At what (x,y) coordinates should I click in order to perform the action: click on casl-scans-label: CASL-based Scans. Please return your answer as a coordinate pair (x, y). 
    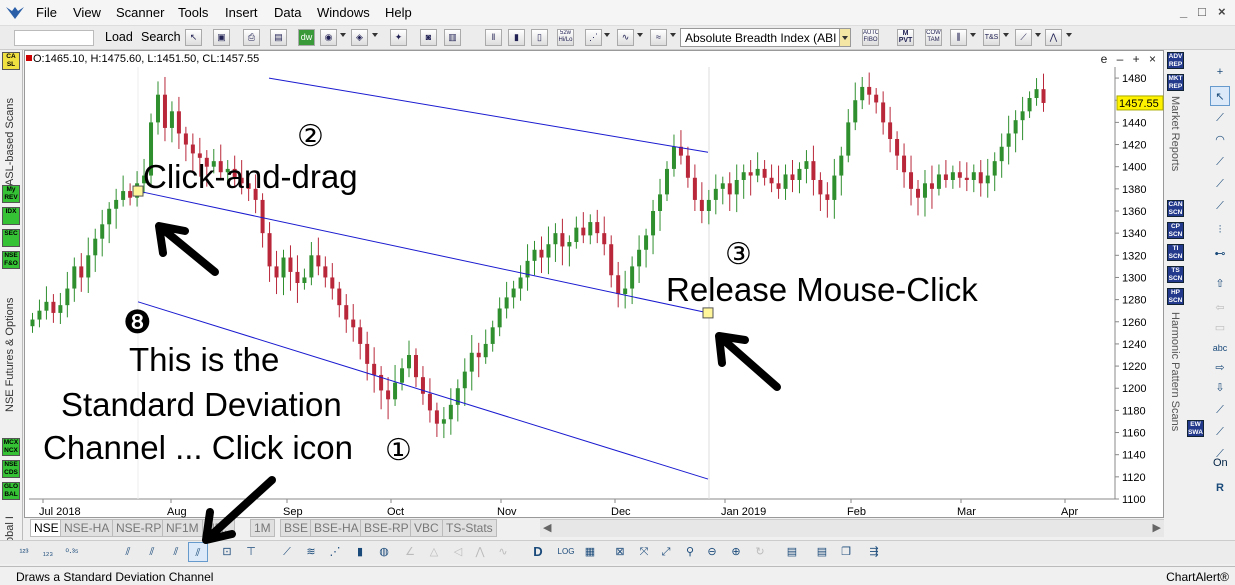
    Looking at the image, I should click on (10, 134).